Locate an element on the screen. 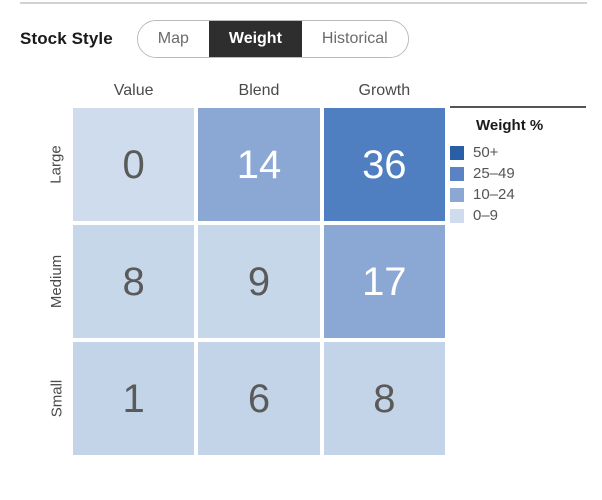 The height and width of the screenshot is (500, 602). heatmap-cell-small-value: 1 is located at coordinates (134, 398).